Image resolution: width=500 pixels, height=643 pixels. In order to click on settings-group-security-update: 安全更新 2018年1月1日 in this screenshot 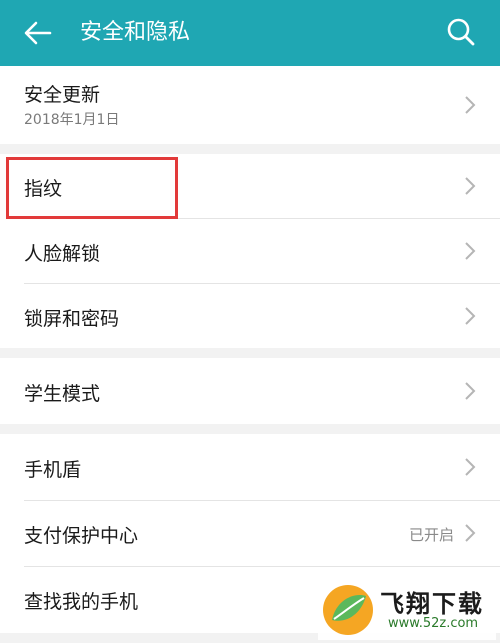, I will do `click(250, 105)`.